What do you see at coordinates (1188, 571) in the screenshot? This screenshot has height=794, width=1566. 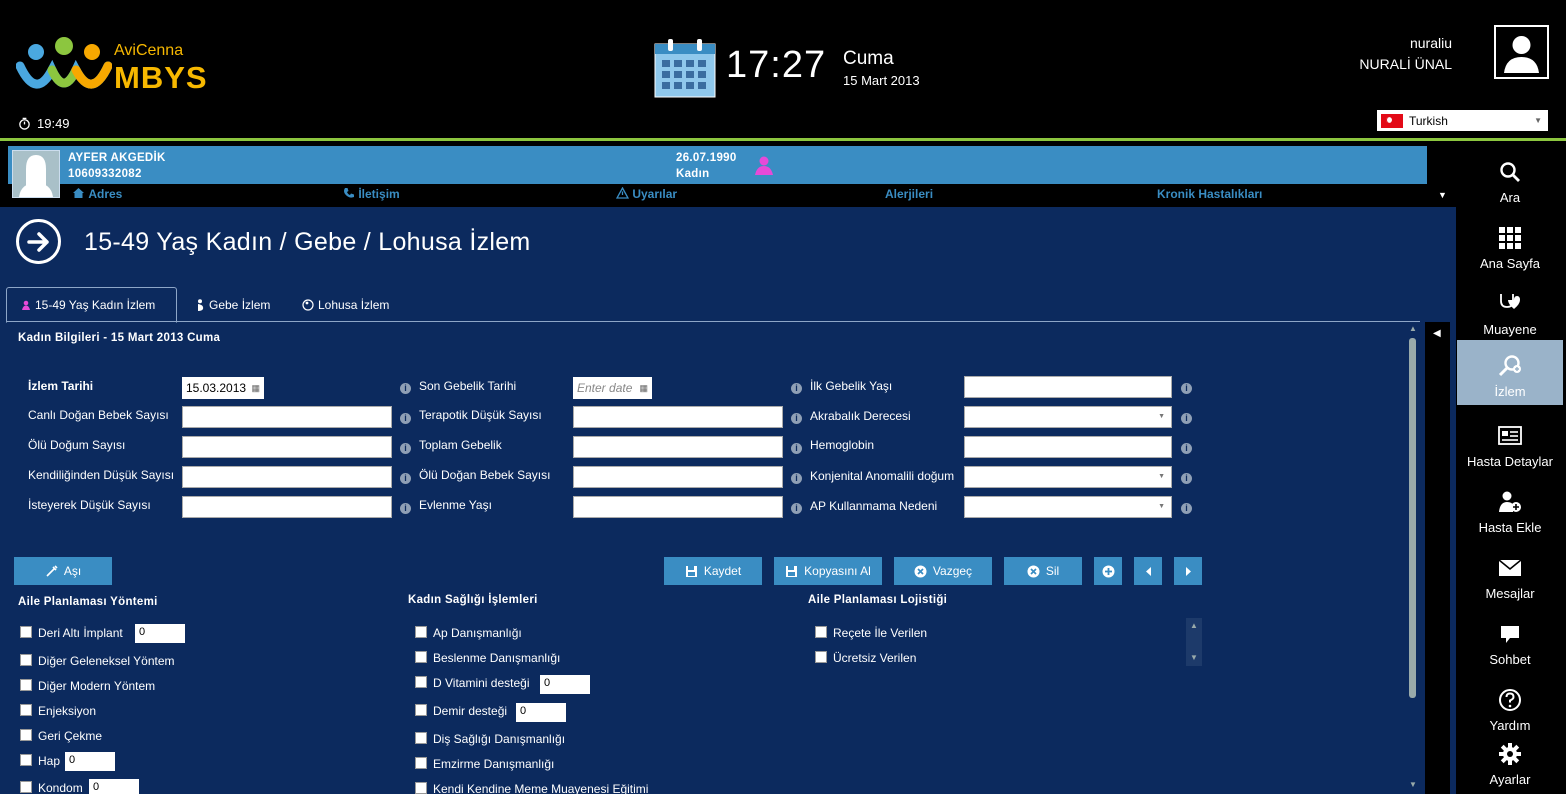 I see `next-button` at bounding box center [1188, 571].